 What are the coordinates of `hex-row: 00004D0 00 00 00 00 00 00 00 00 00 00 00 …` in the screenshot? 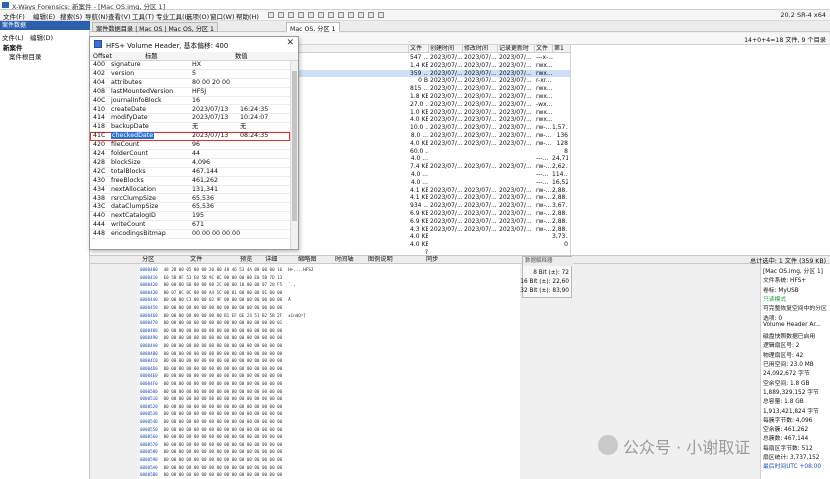 It's located at (214, 369).